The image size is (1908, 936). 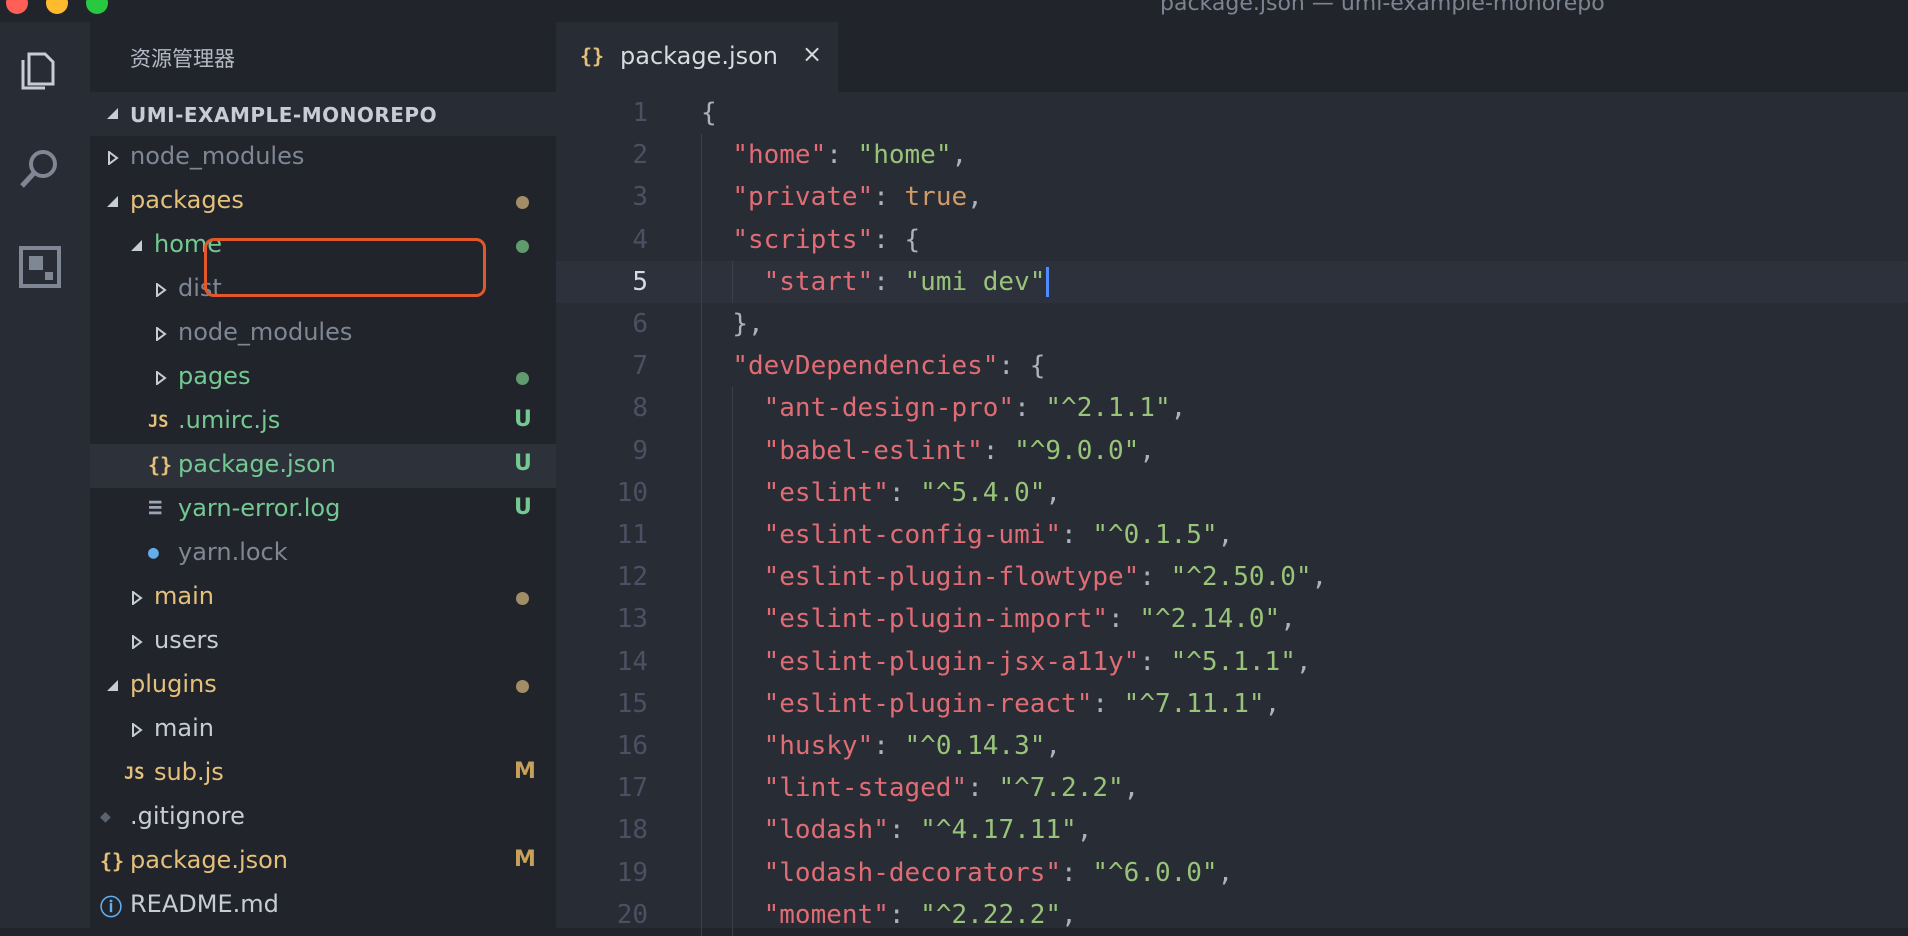 I want to click on git-icon: ◆, so click(x=105, y=816).